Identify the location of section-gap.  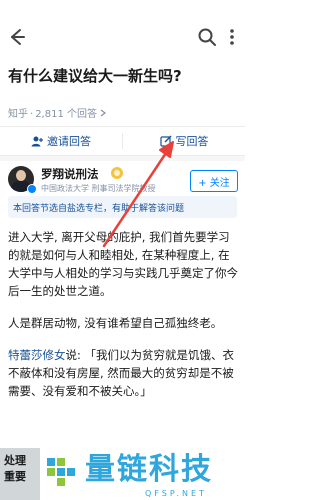
(122, 158).